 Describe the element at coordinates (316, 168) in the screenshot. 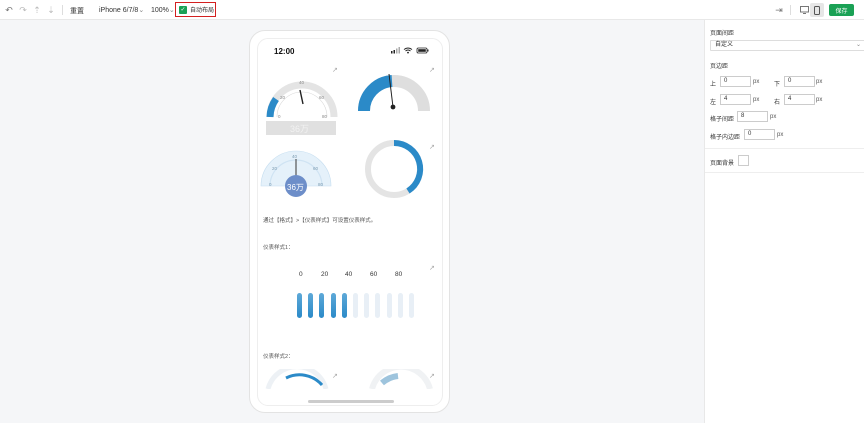

I see `gauge3-tick-60: 60` at that location.